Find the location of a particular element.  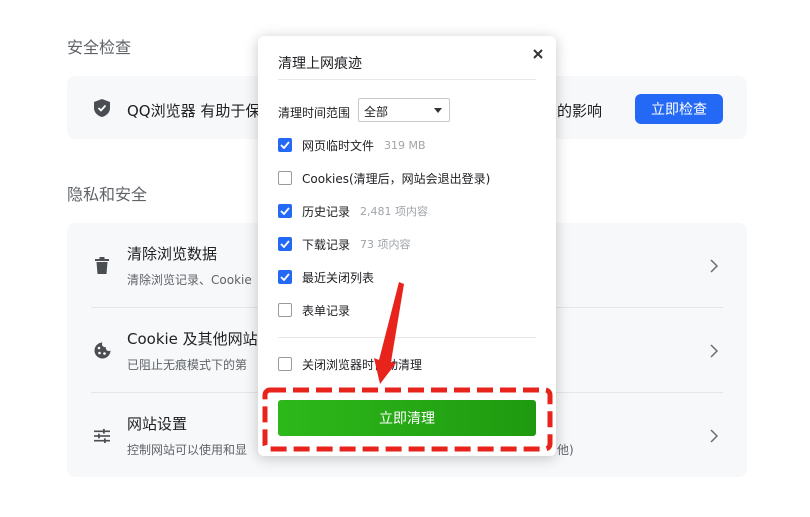

option-history: 历史记录 2,481 项内容 is located at coordinates (353, 211).